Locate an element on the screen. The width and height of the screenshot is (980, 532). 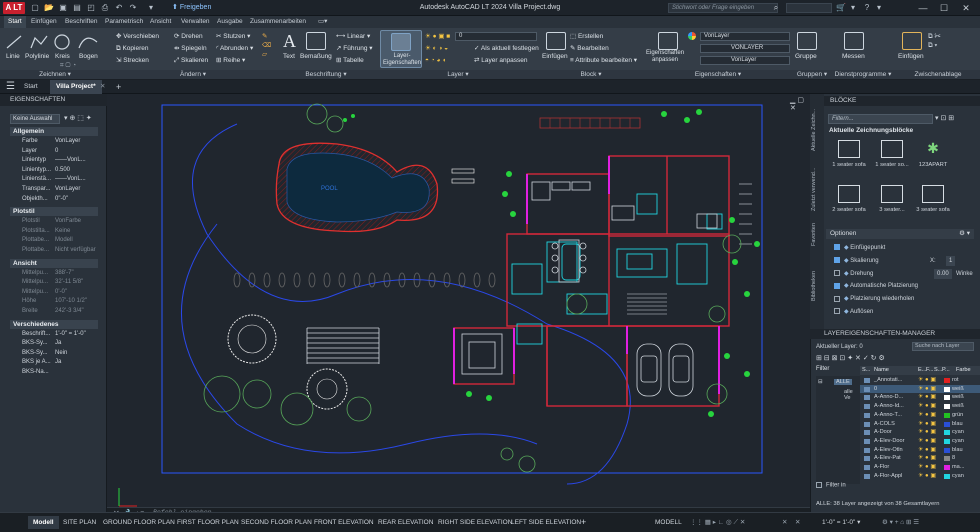
property-value: 242'-3 3/4" is located at coordinates (76, 311).